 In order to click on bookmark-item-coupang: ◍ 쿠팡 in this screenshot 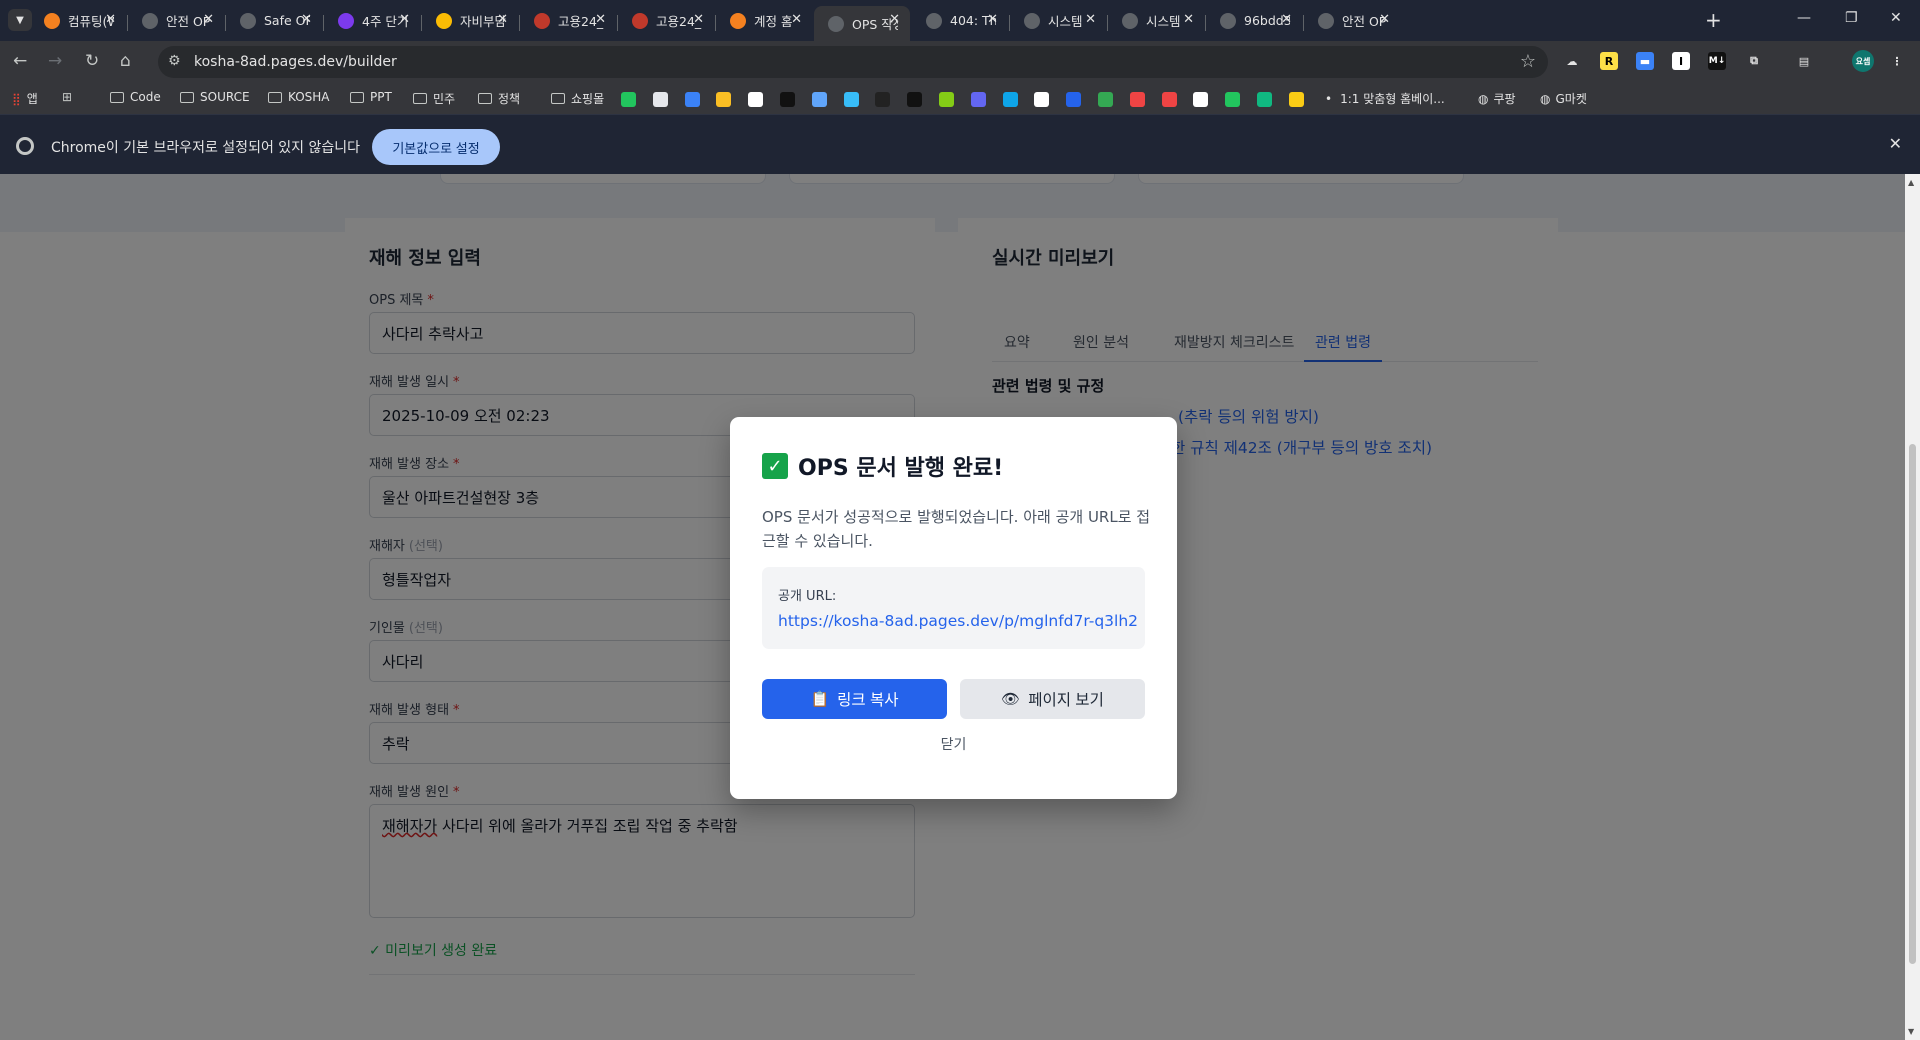, I will do `click(1497, 98)`.